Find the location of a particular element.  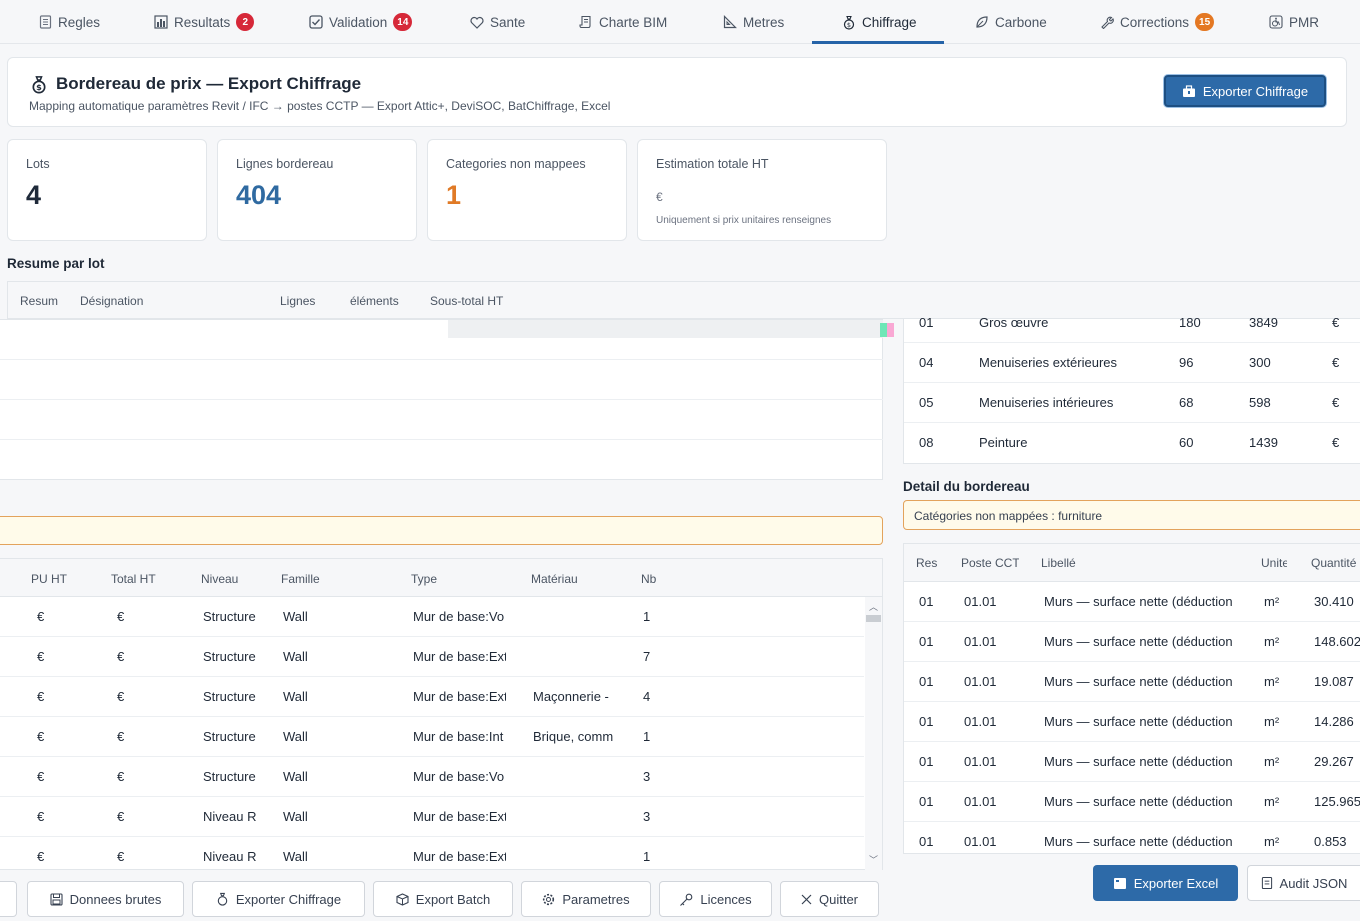

export-chiffrage-button: Exporter Chiffrage is located at coordinates (1245, 91).